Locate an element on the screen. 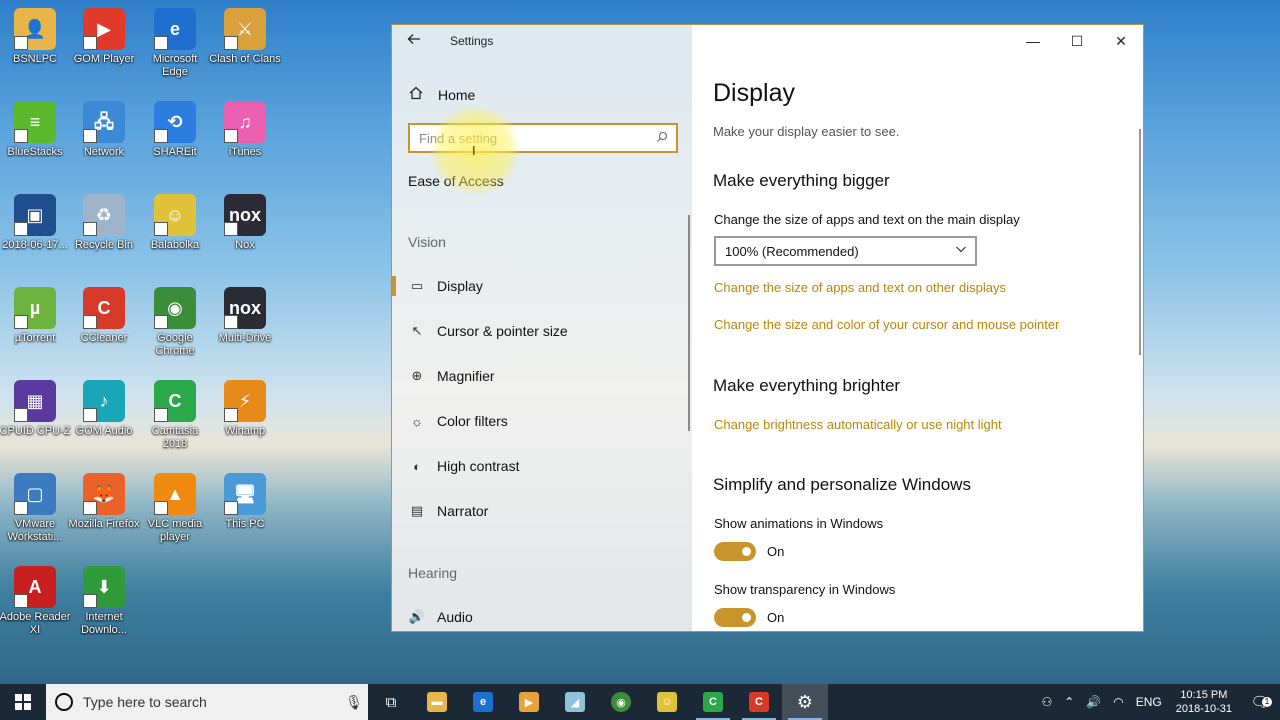 Image resolution: width=1280 pixels, height=720 pixels. desktop-icon: ▲ VLC media player is located at coordinates (175, 508).